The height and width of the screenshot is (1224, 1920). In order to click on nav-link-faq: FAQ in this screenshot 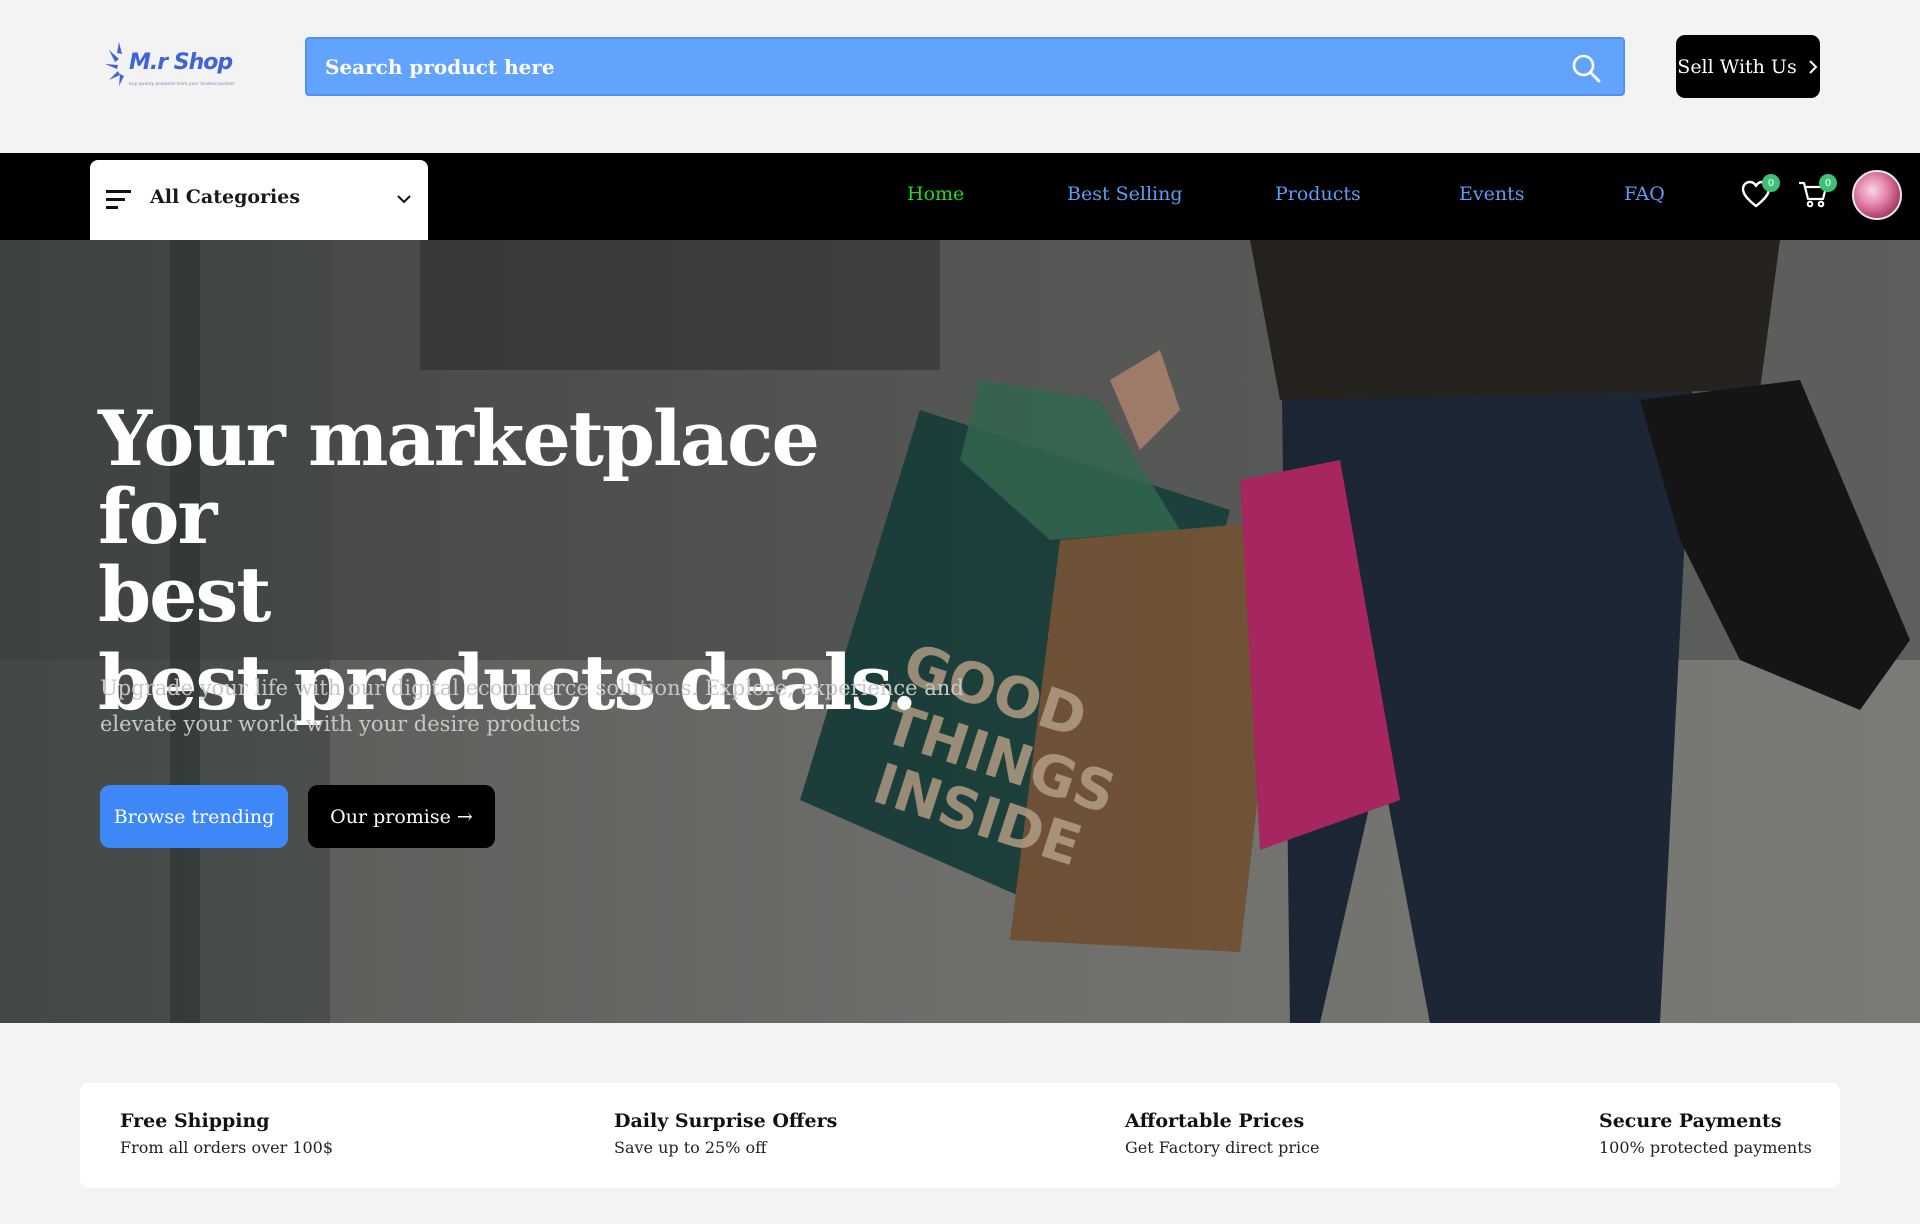, I will do `click(1644, 194)`.